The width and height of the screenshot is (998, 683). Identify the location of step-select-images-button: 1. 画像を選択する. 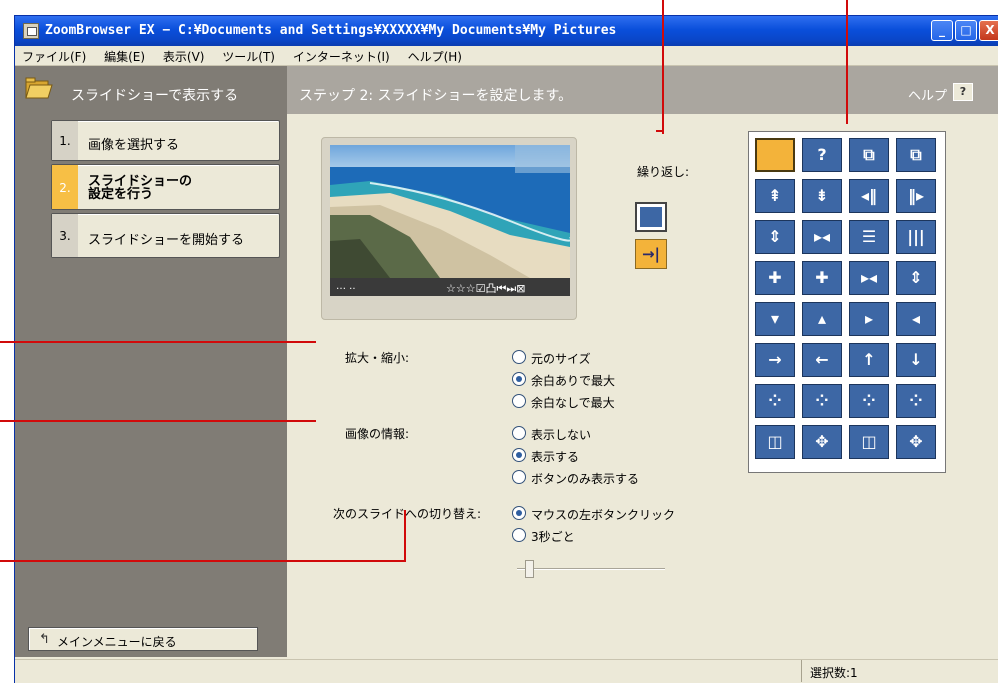
(165, 140).